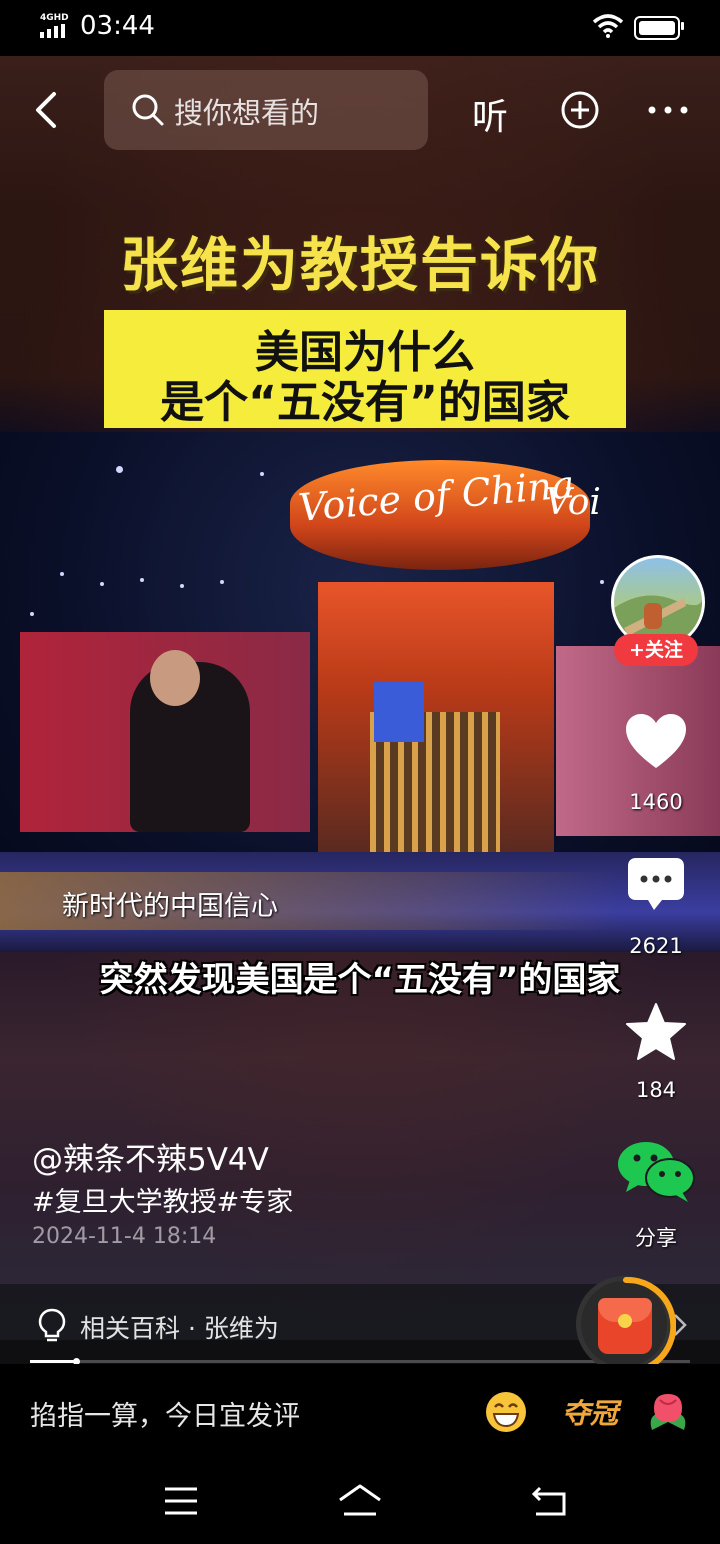 The width and height of the screenshot is (720, 1544). What do you see at coordinates (165, 1413) in the screenshot?
I see `comment-input: 掐指一算，今日宜发评` at bounding box center [165, 1413].